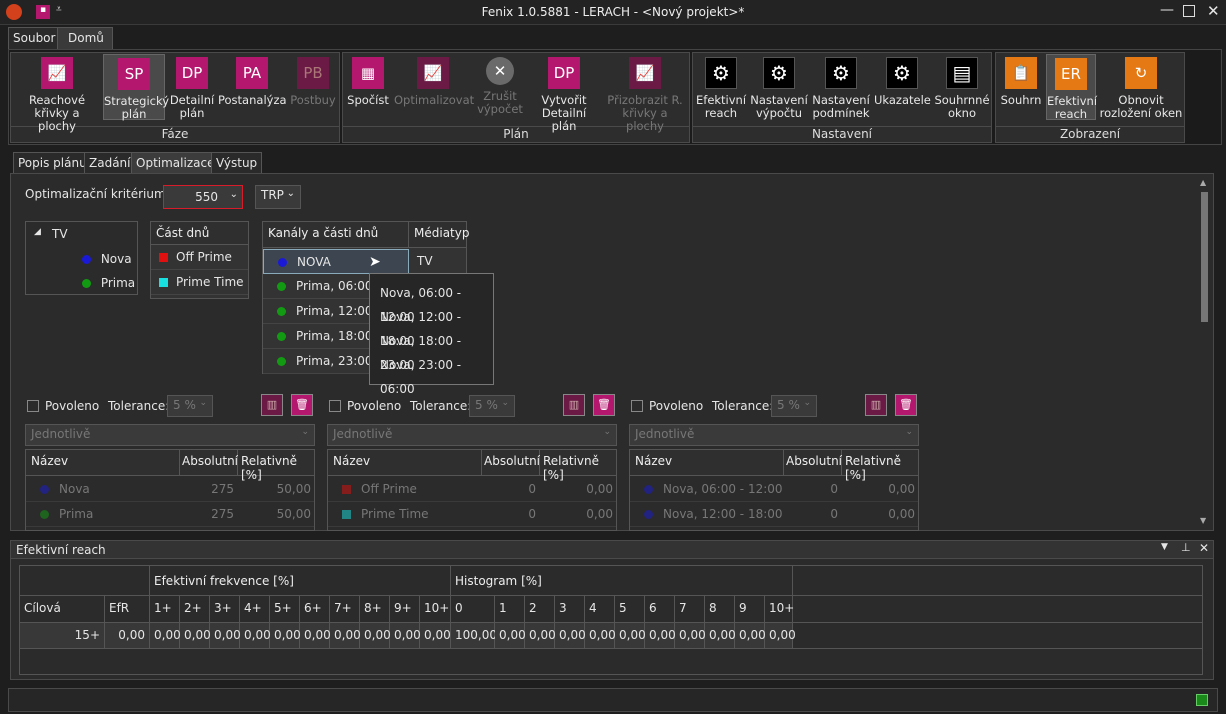 This screenshot has height=714, width=1226. I want to click on postanalyza-button: PA Postanalýza, so click(252, 87).